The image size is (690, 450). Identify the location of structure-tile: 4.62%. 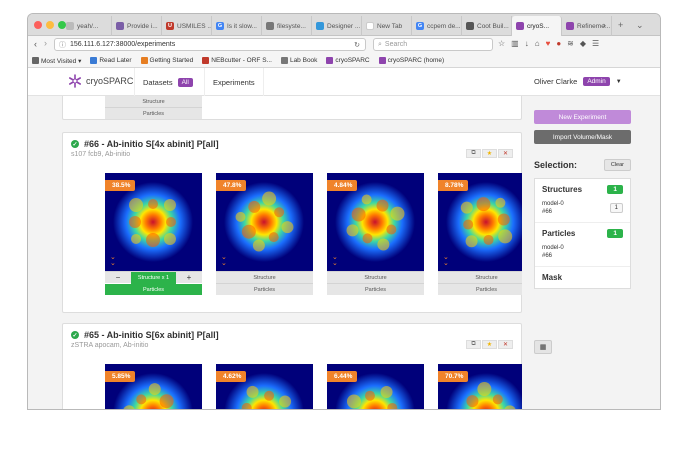
(264, 386).